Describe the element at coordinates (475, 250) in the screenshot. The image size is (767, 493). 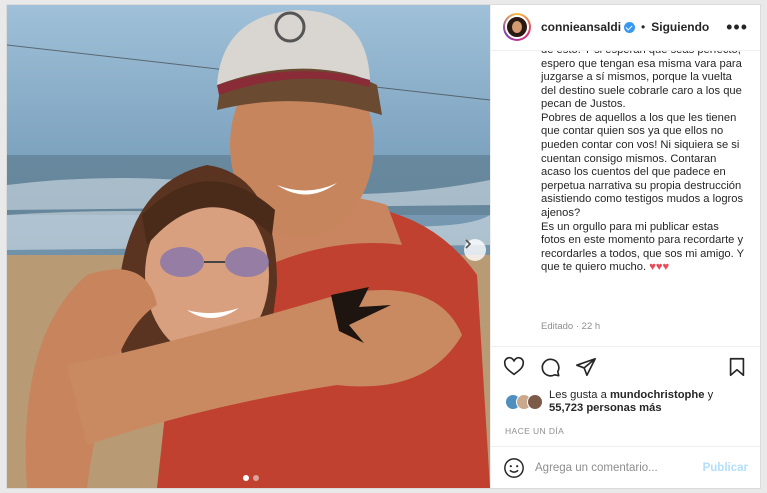
I see `carousel-next-button` at that location.